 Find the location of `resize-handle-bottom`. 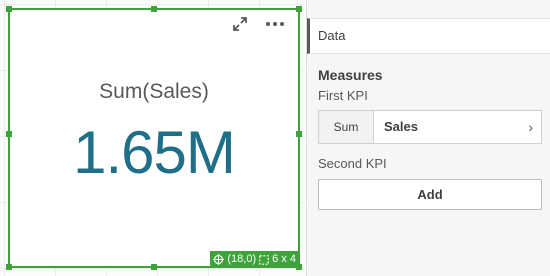

resize-handle-bottom is located at coordinates (154, 267).